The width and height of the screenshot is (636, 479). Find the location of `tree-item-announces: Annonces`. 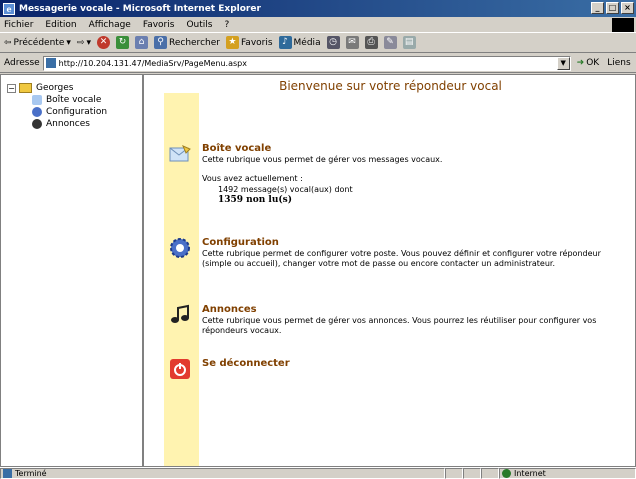

tree-item-announces: Annonces is located at coordinates (74, 124).